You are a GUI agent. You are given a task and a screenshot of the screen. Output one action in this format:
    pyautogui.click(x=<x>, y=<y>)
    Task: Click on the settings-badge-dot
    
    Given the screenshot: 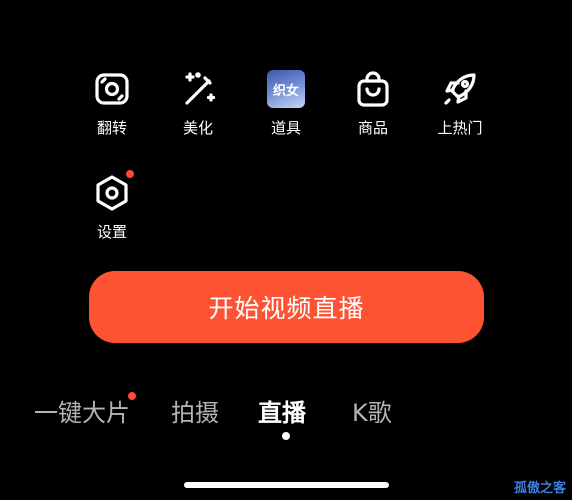 What is the action you would take?
    pyautogui.click(x=130, y=174)
    